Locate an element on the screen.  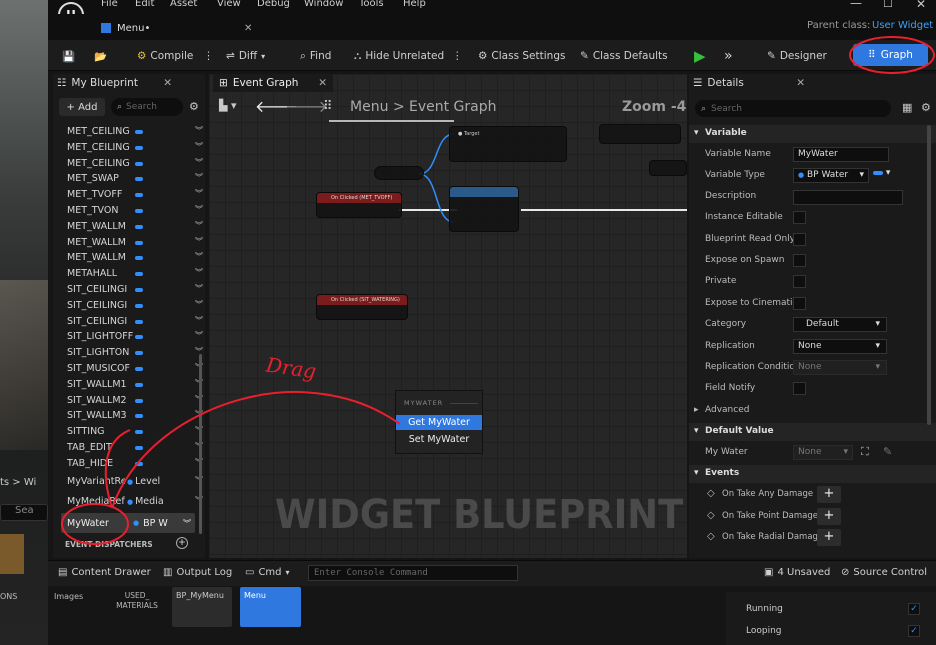
document-tab: Menu• ✕ is located at coordinates (182, 28).